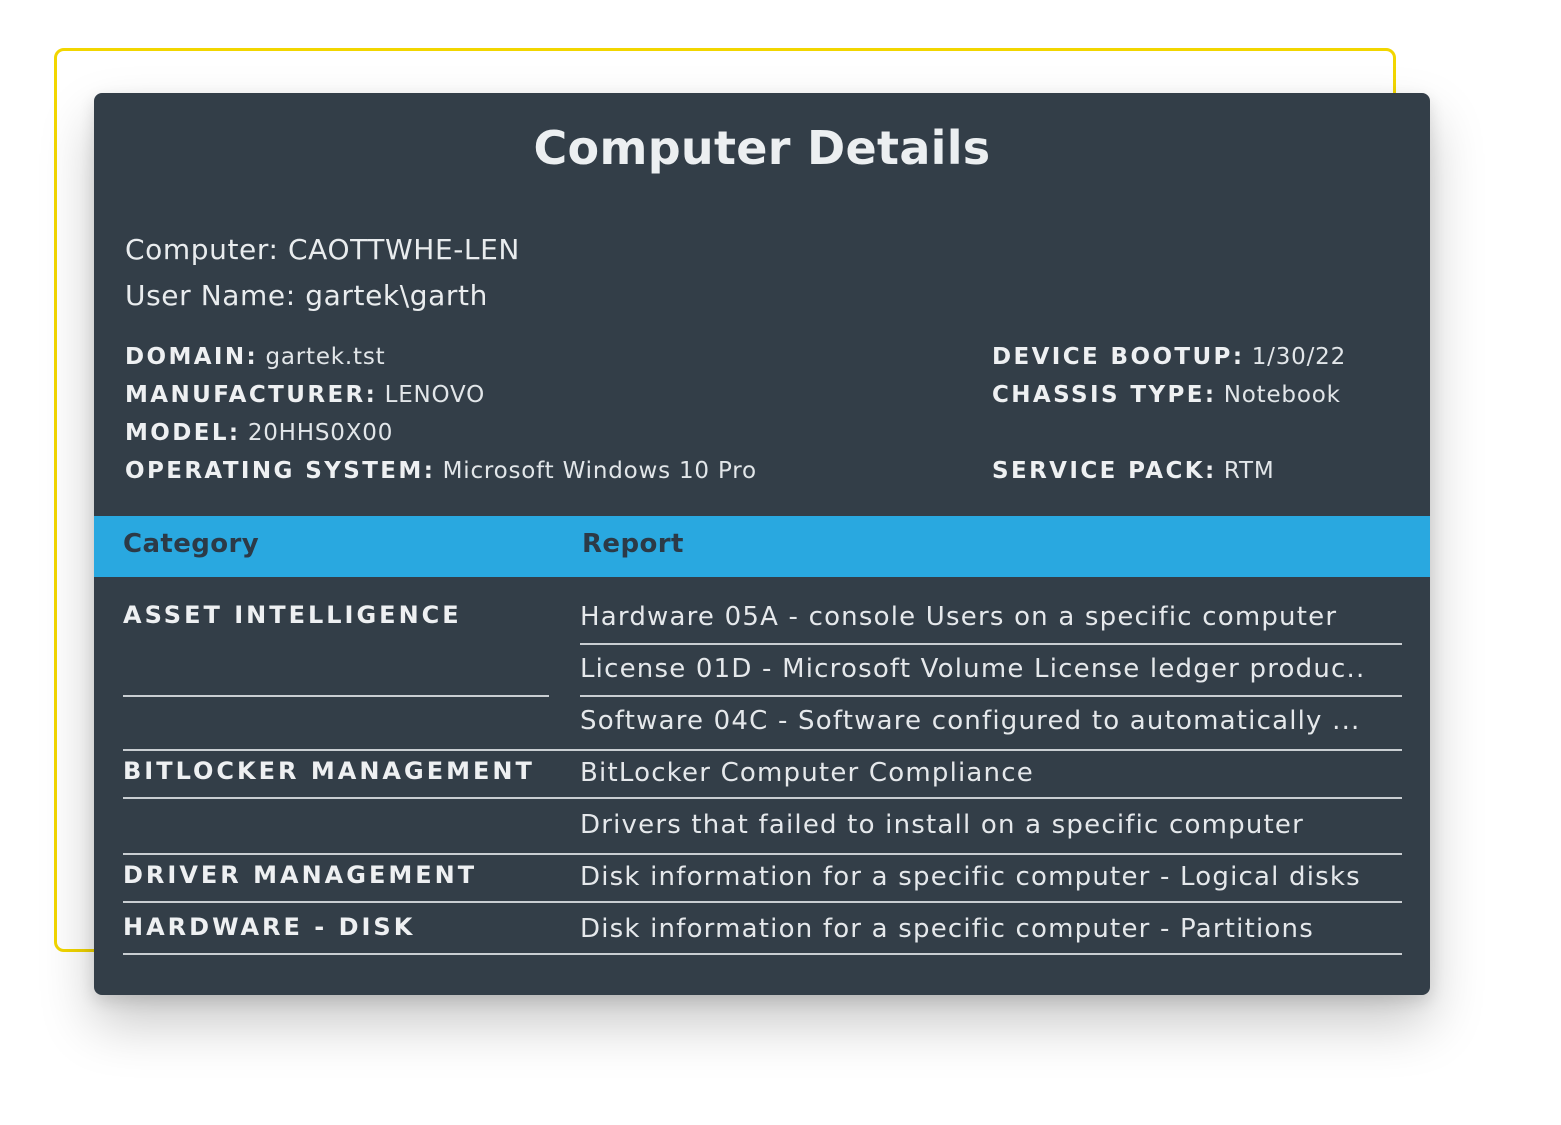  I want to click on report-link: BitLocker Computer Compliance, so click(807, 773).